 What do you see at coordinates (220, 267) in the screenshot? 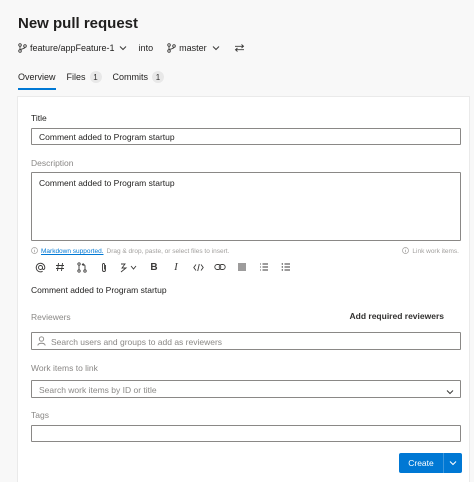
I see `link-icon` at bounding box center [220, 267].